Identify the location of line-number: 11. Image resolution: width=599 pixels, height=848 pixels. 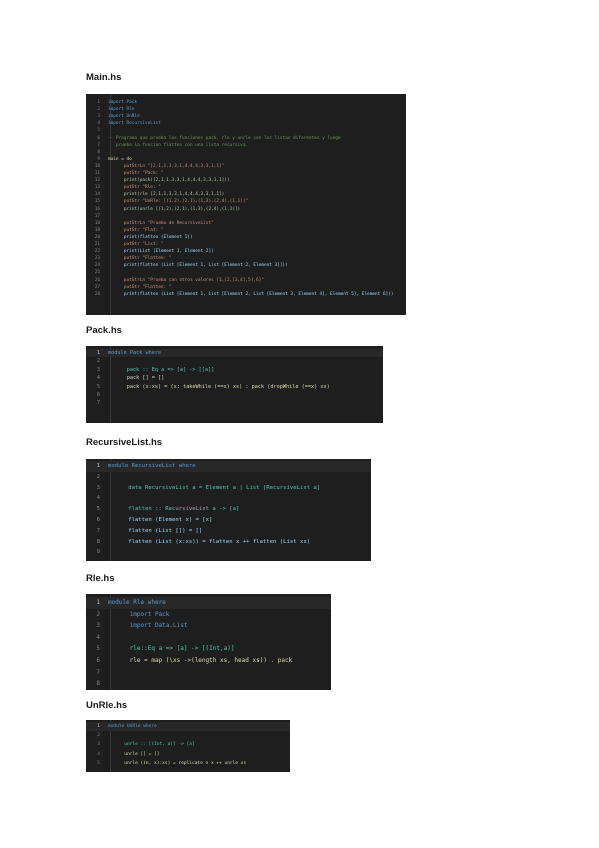
(97, 173).